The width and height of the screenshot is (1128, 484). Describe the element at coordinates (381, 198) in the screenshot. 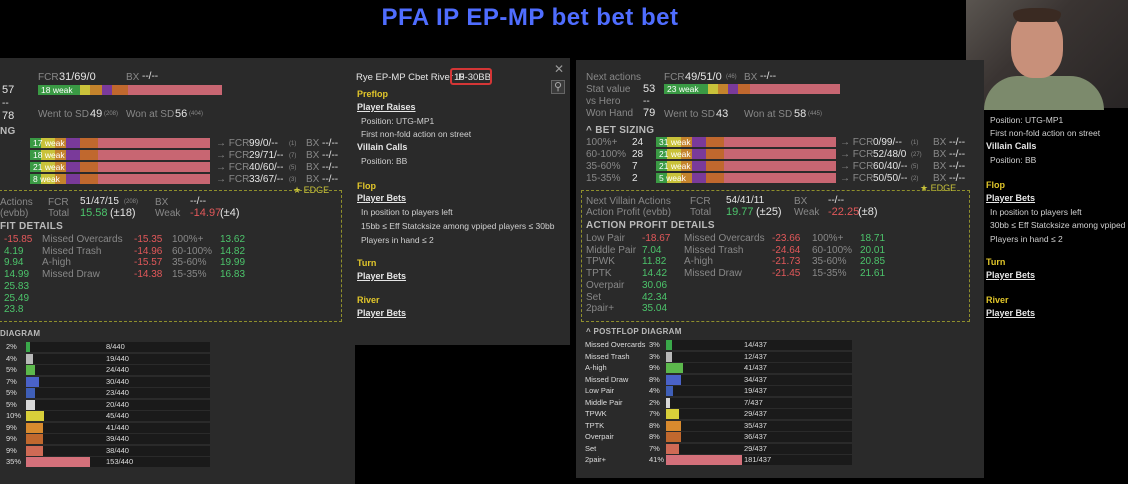

I see `flop-player-bets-link: Player Bets` at that location.